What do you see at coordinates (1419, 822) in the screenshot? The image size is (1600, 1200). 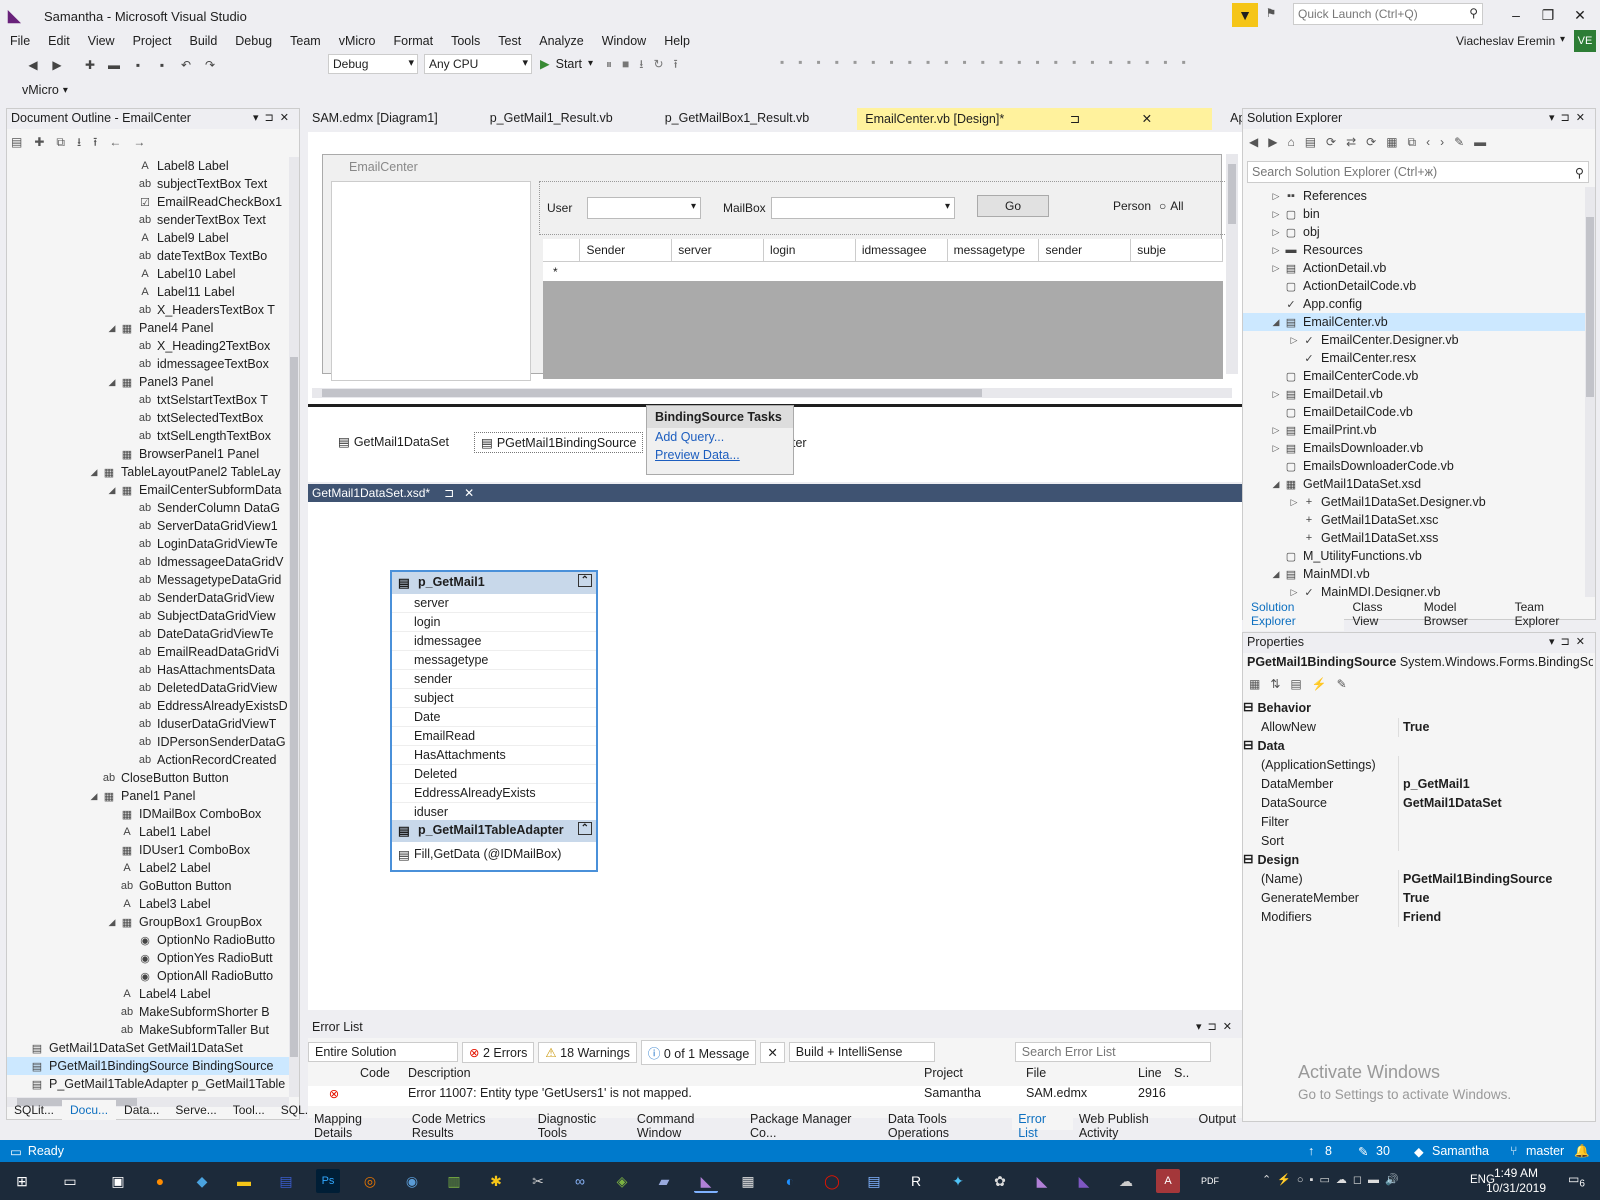 I see `property-row: Filter` at bounding box center [1419, 822].